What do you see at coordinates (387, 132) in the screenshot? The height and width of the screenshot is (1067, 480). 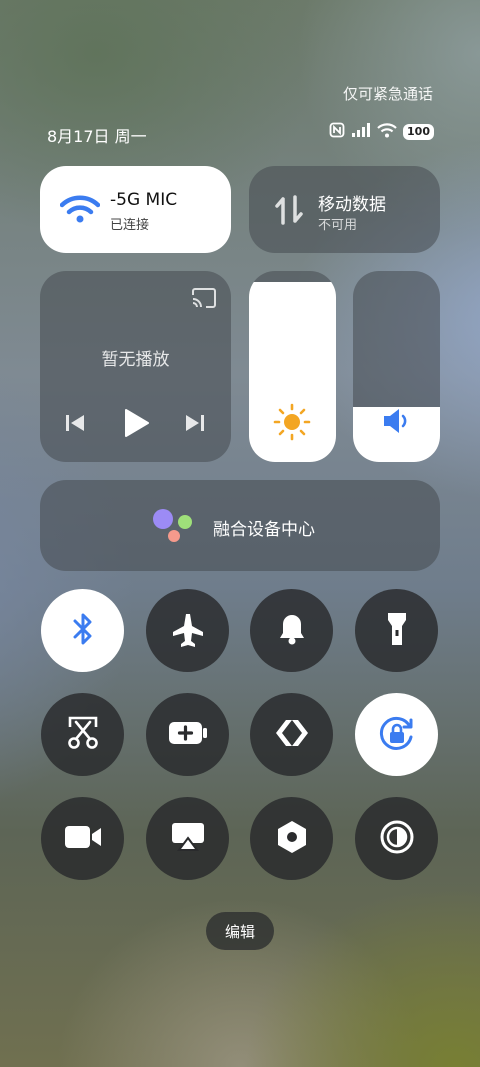 I see `wifi-status-icon` at bounding box center [387, 132].